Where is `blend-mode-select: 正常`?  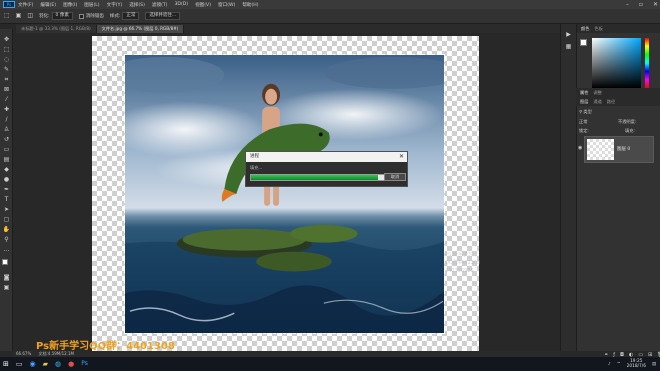 blend-mode-select: 正常 is located at coordinates (583, 122).